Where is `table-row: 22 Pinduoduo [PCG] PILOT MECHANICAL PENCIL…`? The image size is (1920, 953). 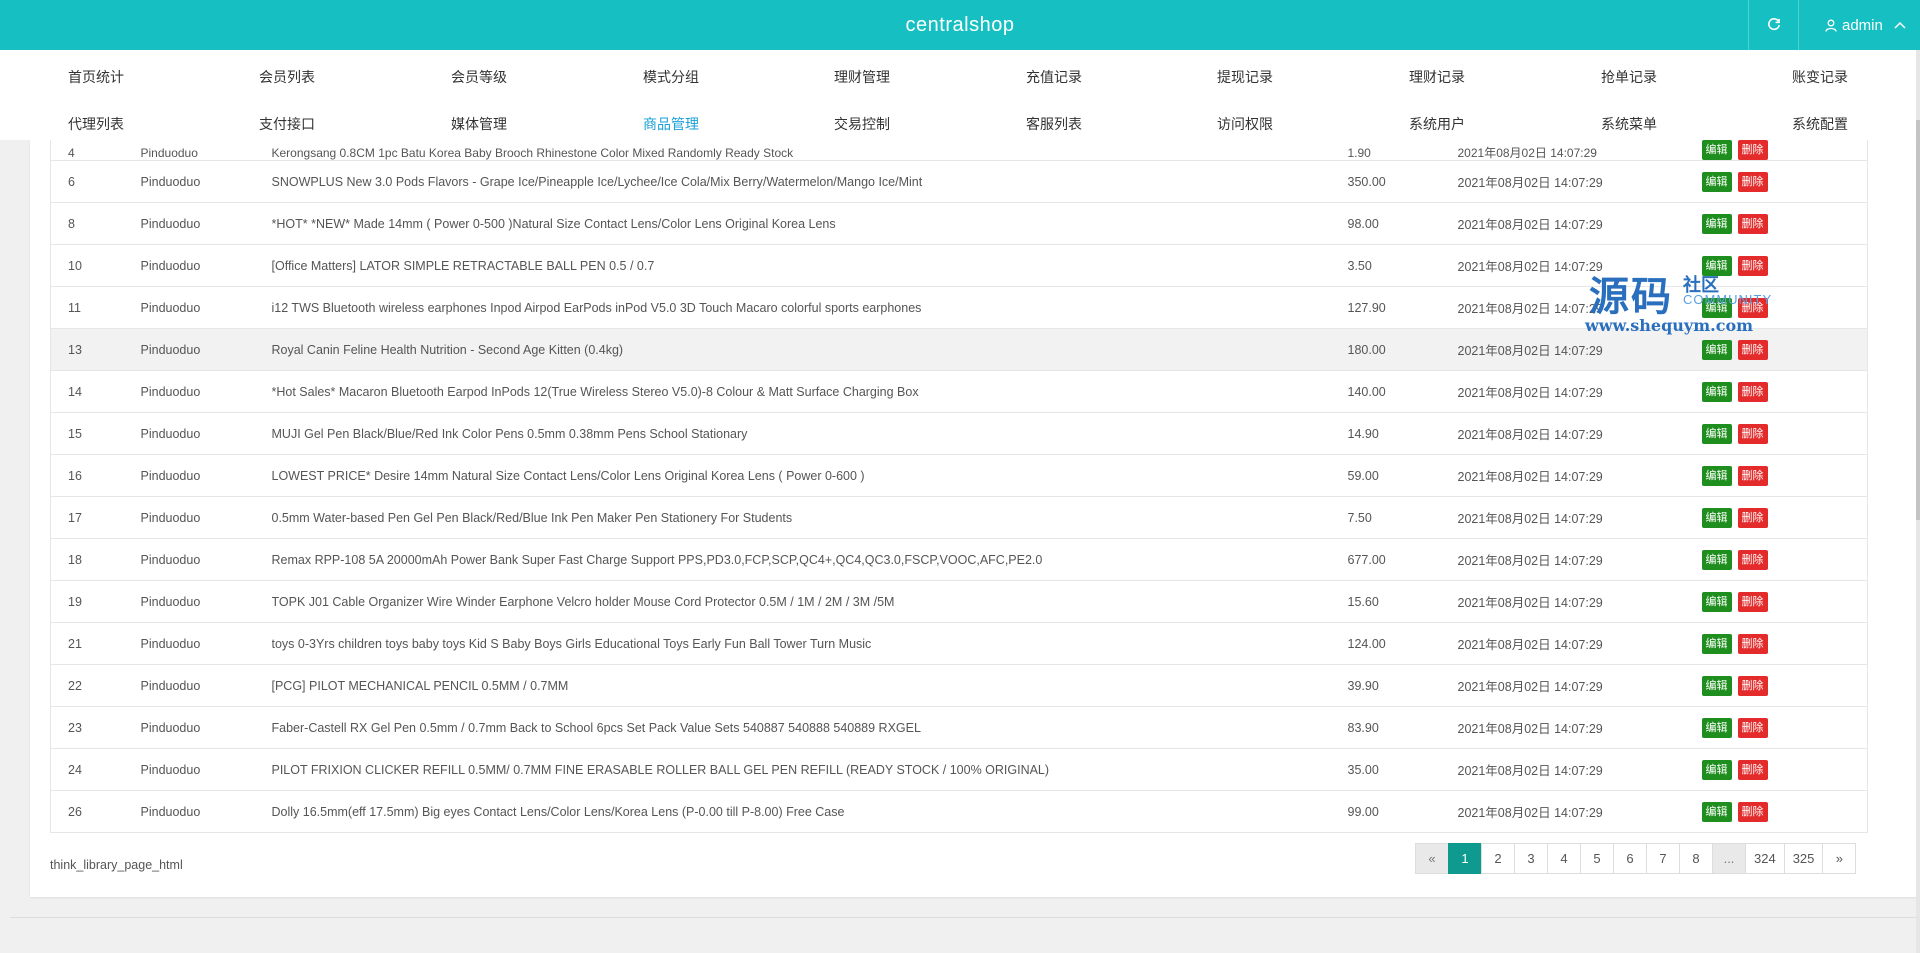 table-row: 22 Pinduoduo [PCG] PILOT MECHANICAL PENCIL… is located at coordinates (959, 685).